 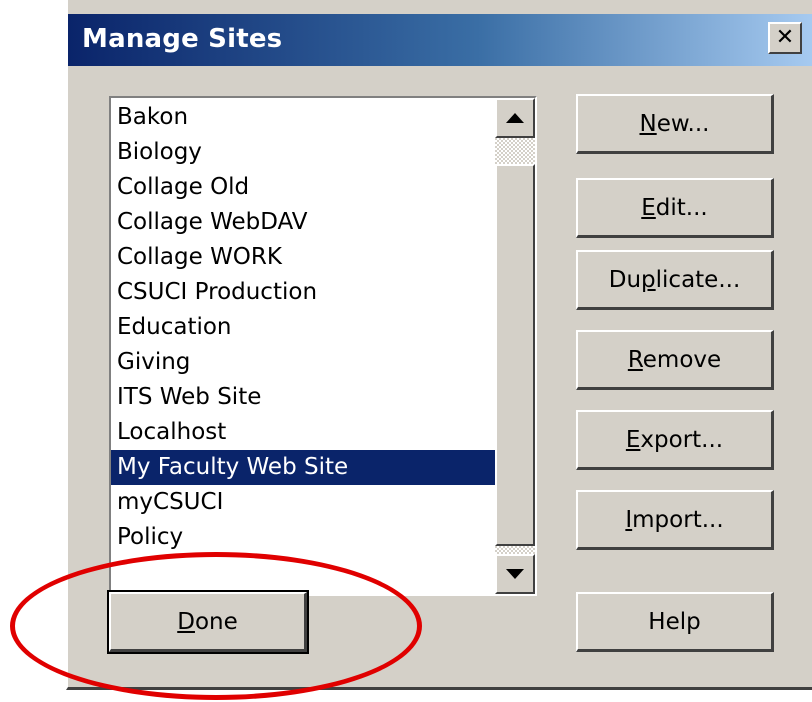 What do you see at coordinates (303, 432) in the screenshot?
I see `list-item: Localhost` at bounding box center [303, 432].